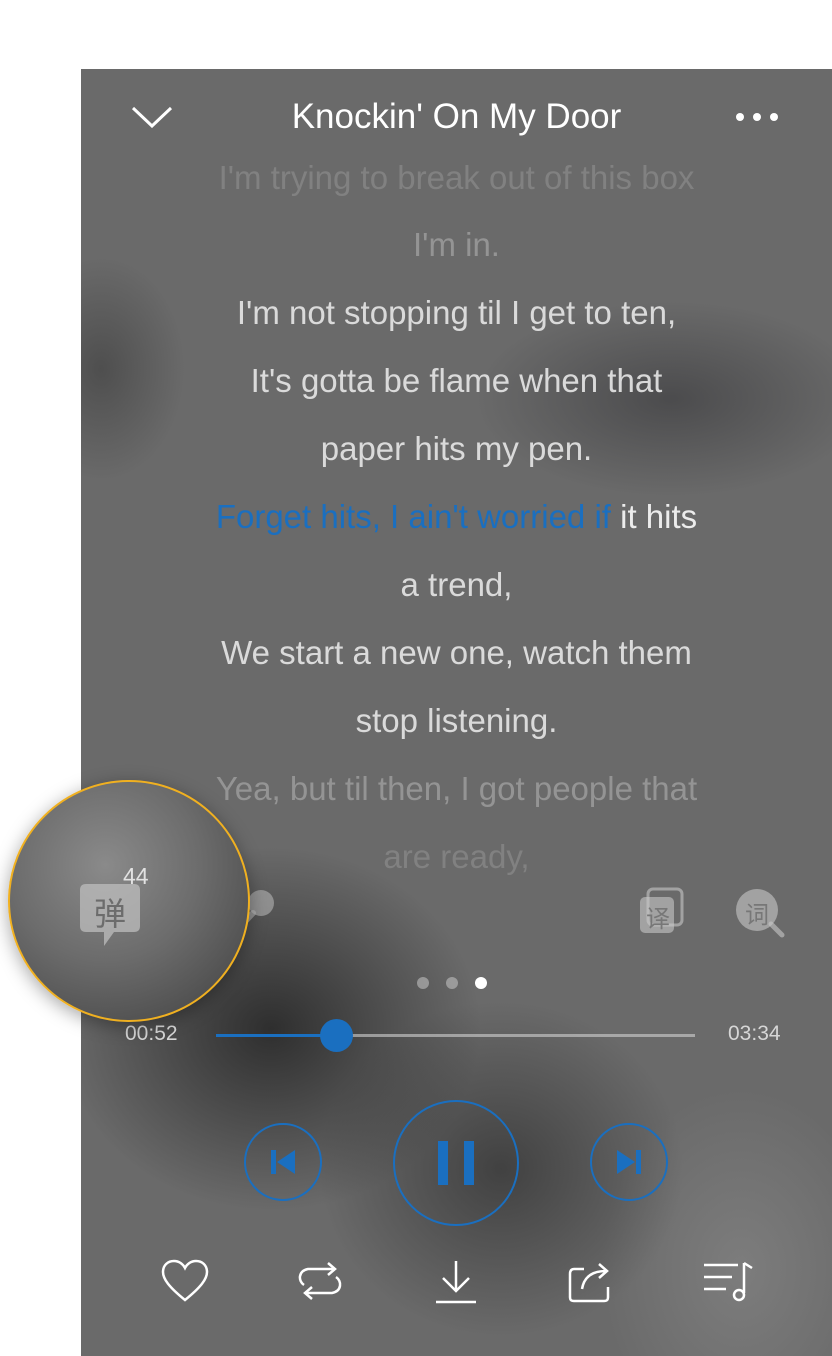 This screenshot has height=1356, width=832. What do you see at coordinates (728, 1281) in the screenshot?
I see `playlist-icon` at bounding box center [728, 1281].